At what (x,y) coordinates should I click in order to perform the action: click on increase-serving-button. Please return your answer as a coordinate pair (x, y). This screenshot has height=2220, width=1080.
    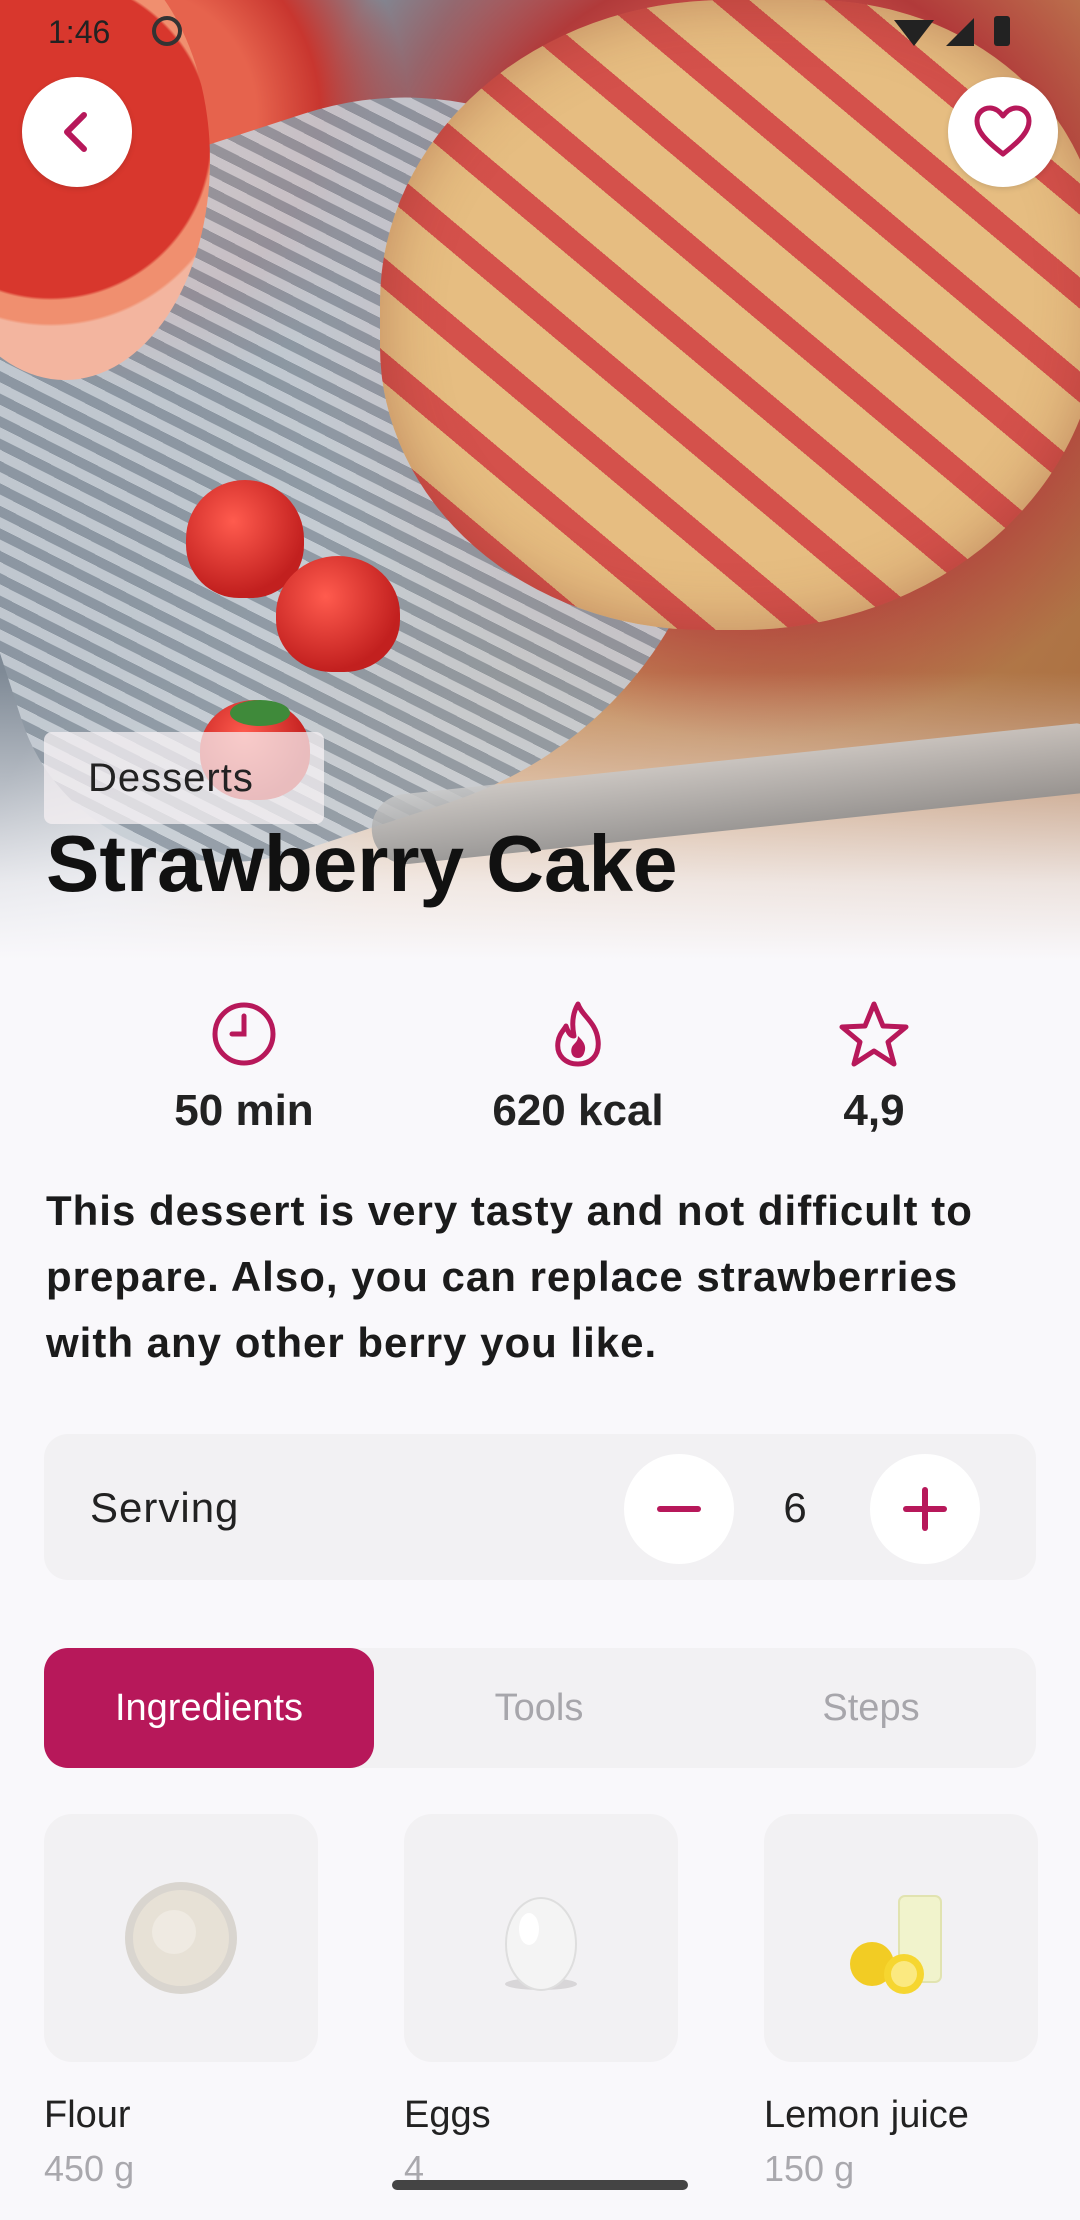
    Looking at the image, I should click on (925, 1509).